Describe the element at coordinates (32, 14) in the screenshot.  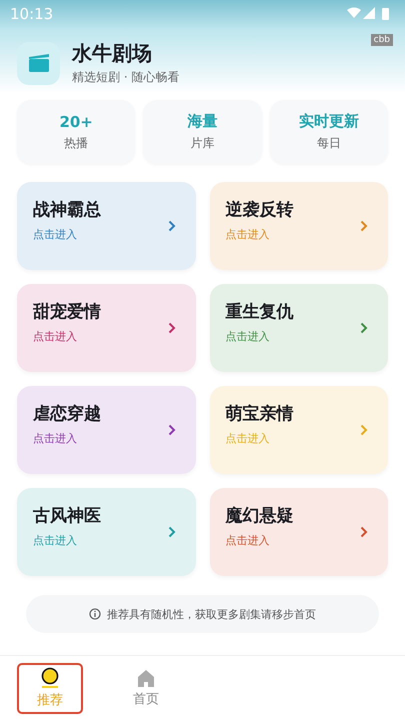
I see `status-time: 10:13` at that location.